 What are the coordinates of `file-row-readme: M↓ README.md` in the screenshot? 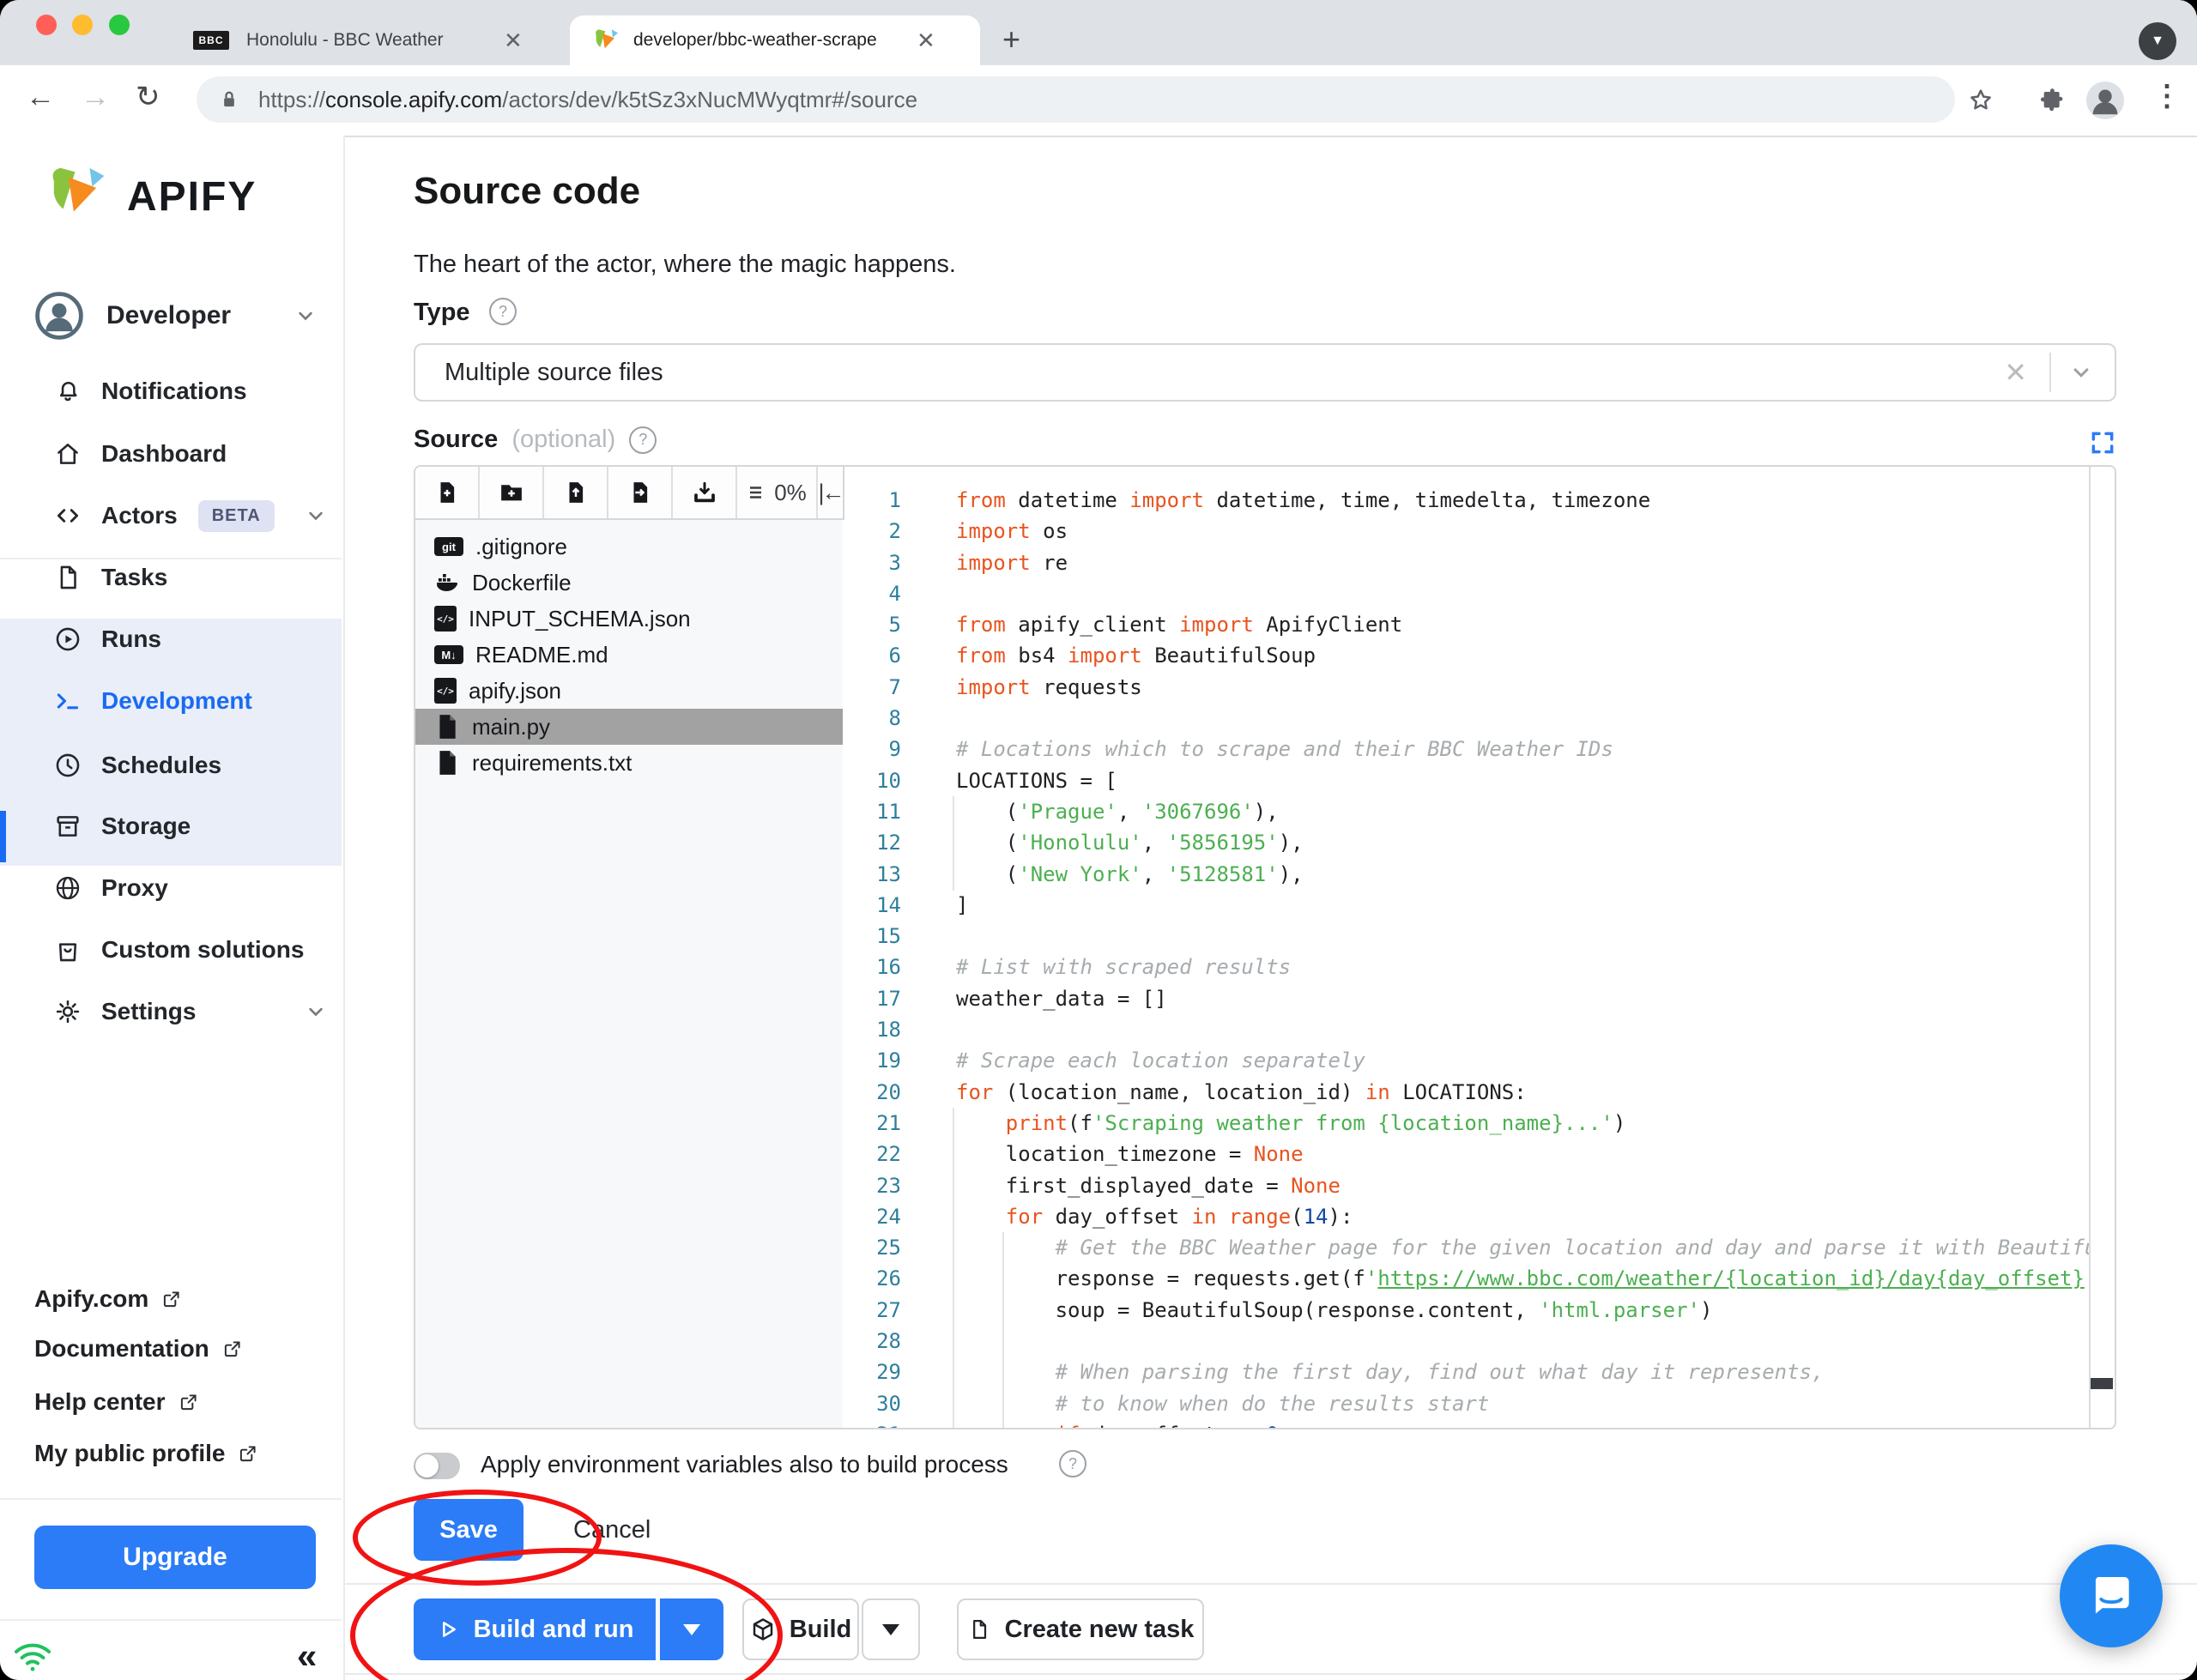 It's located at (629, 655).